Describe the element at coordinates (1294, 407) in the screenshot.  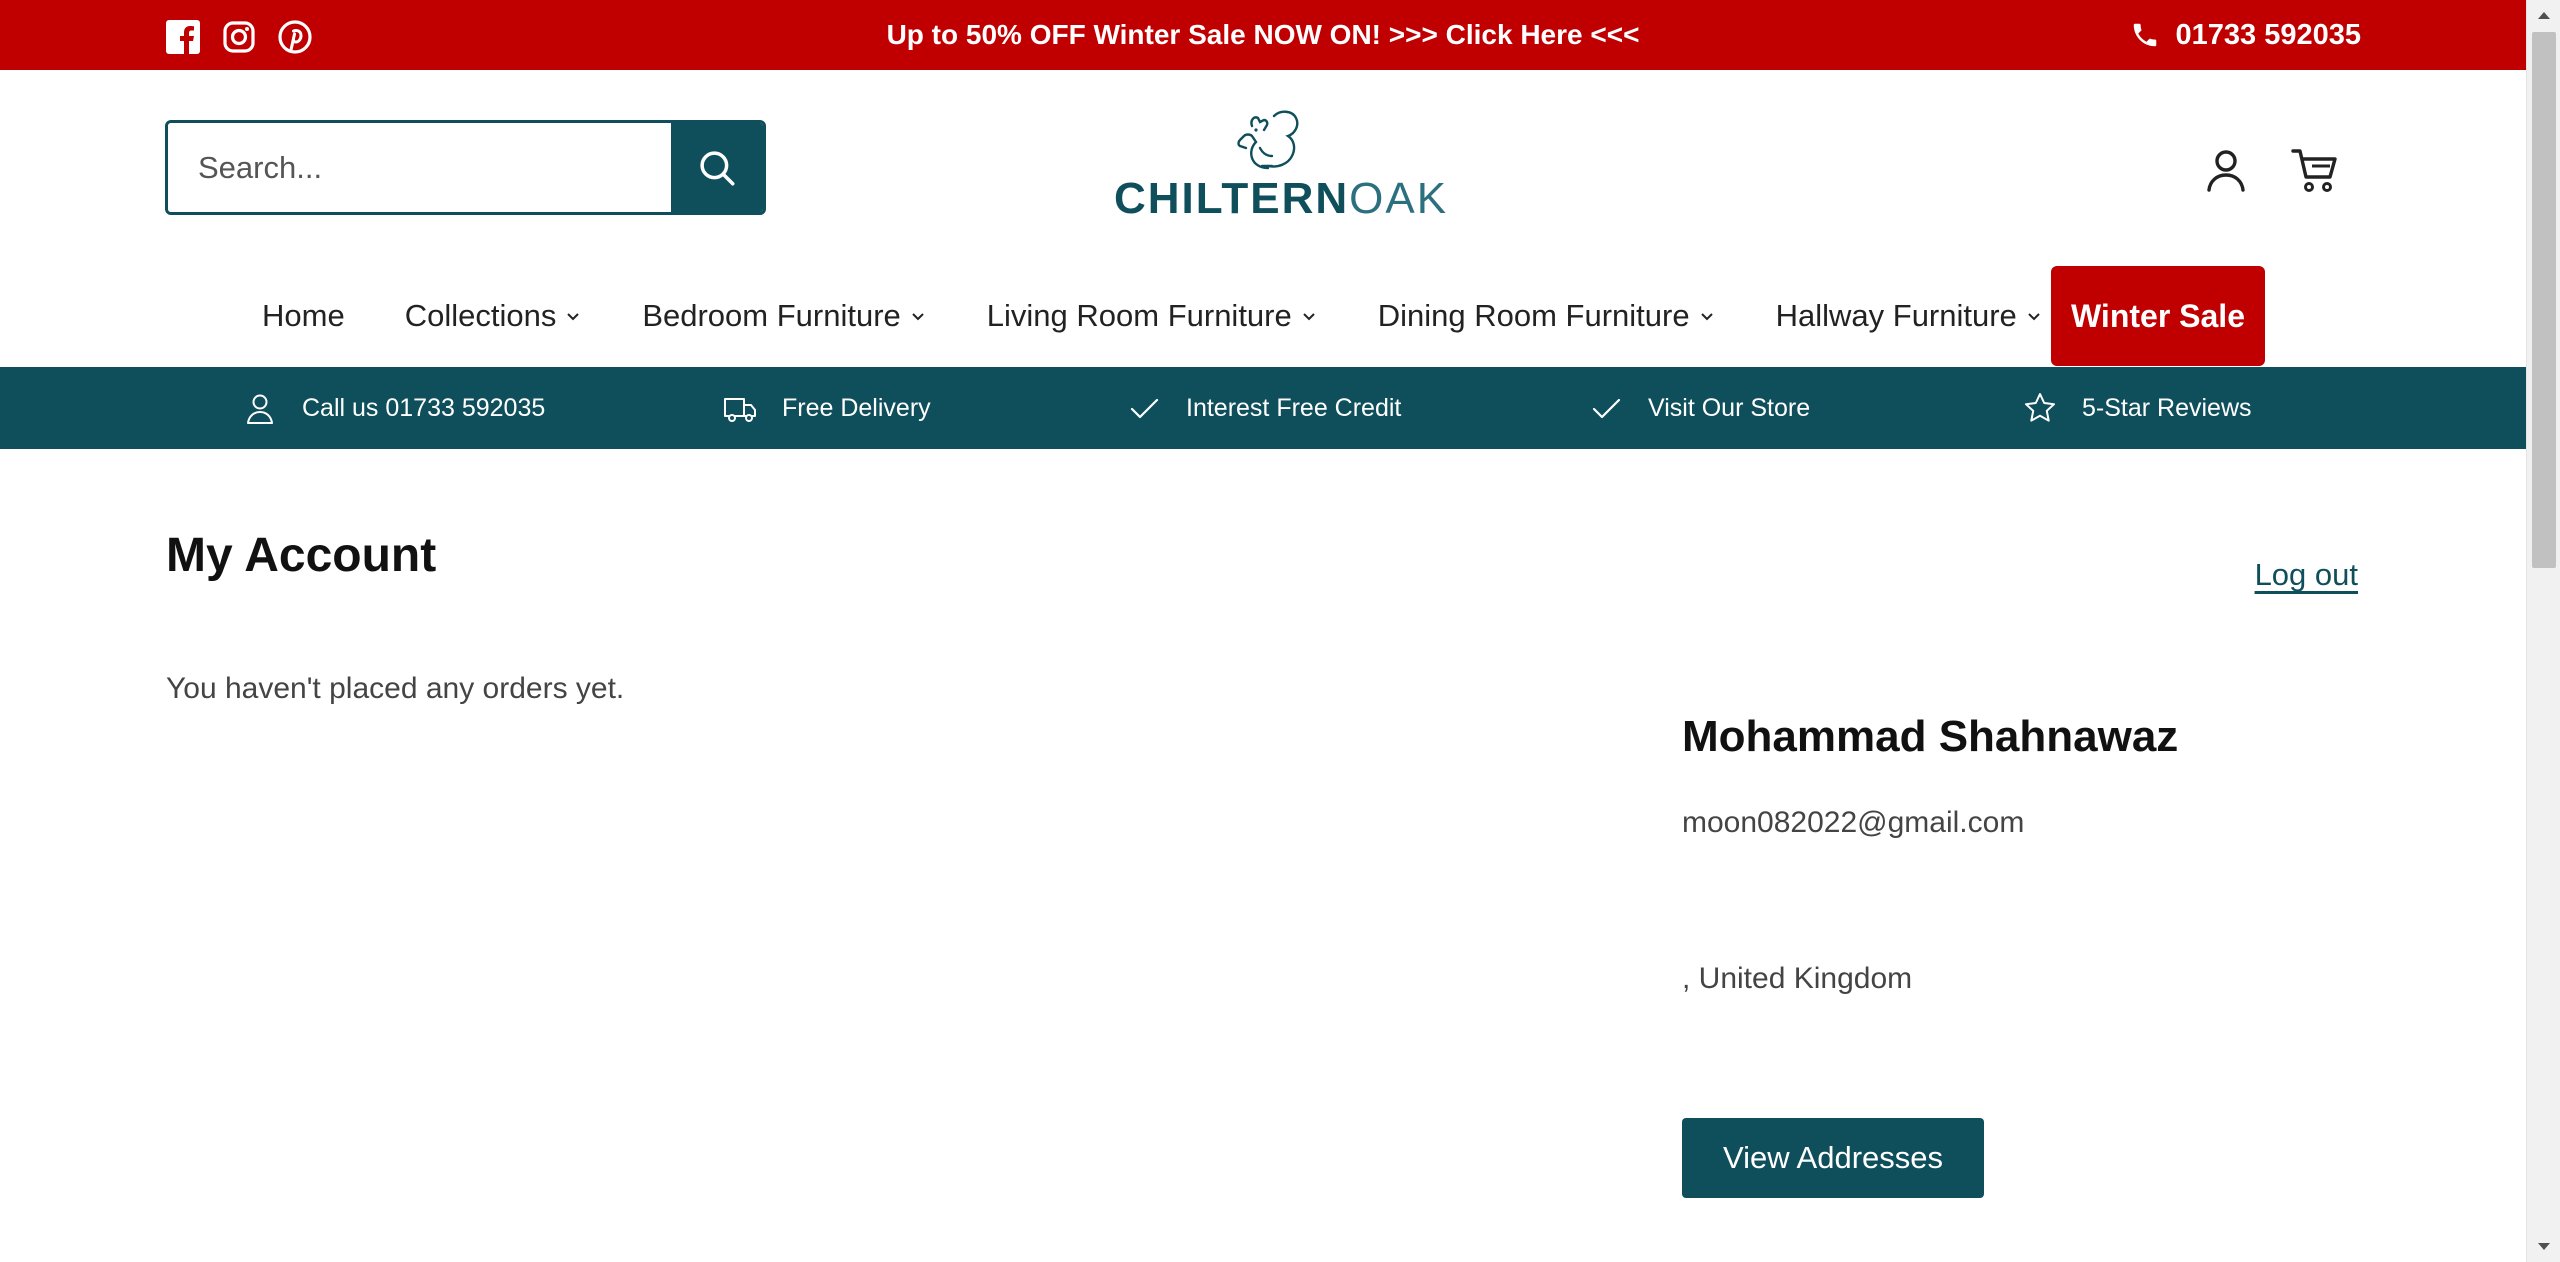
I see `trust-item-label: Interest Free Credit` at that location.